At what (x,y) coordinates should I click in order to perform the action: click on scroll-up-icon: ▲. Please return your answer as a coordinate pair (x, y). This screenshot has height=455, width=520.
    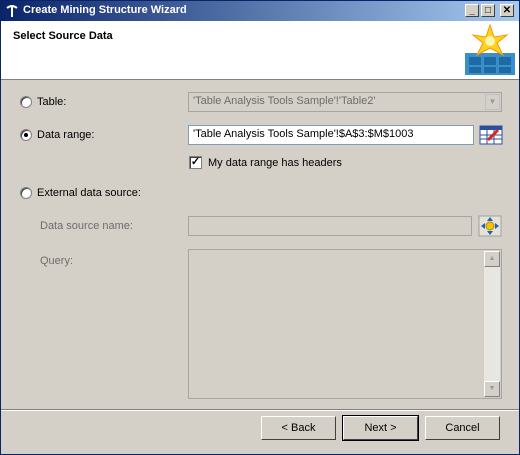
    Looking at the image, I should click on (492, 259).